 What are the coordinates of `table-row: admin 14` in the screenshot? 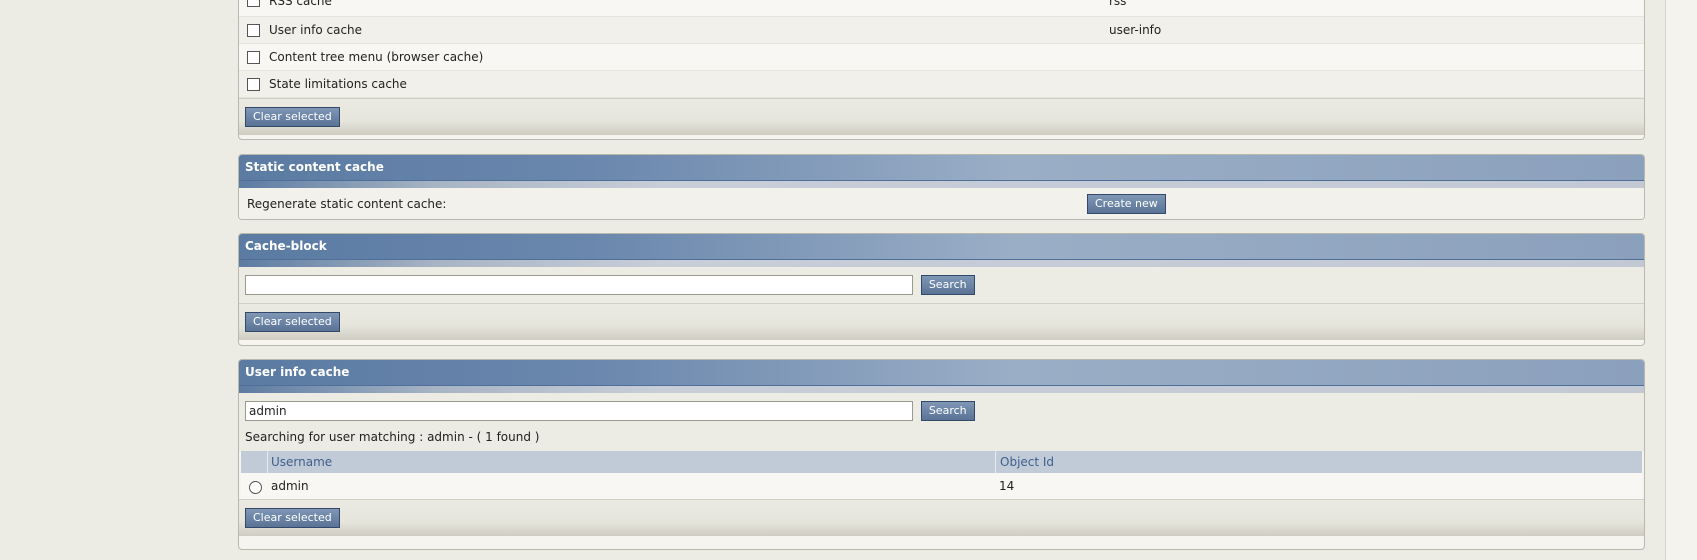 It's located at (941, 486).